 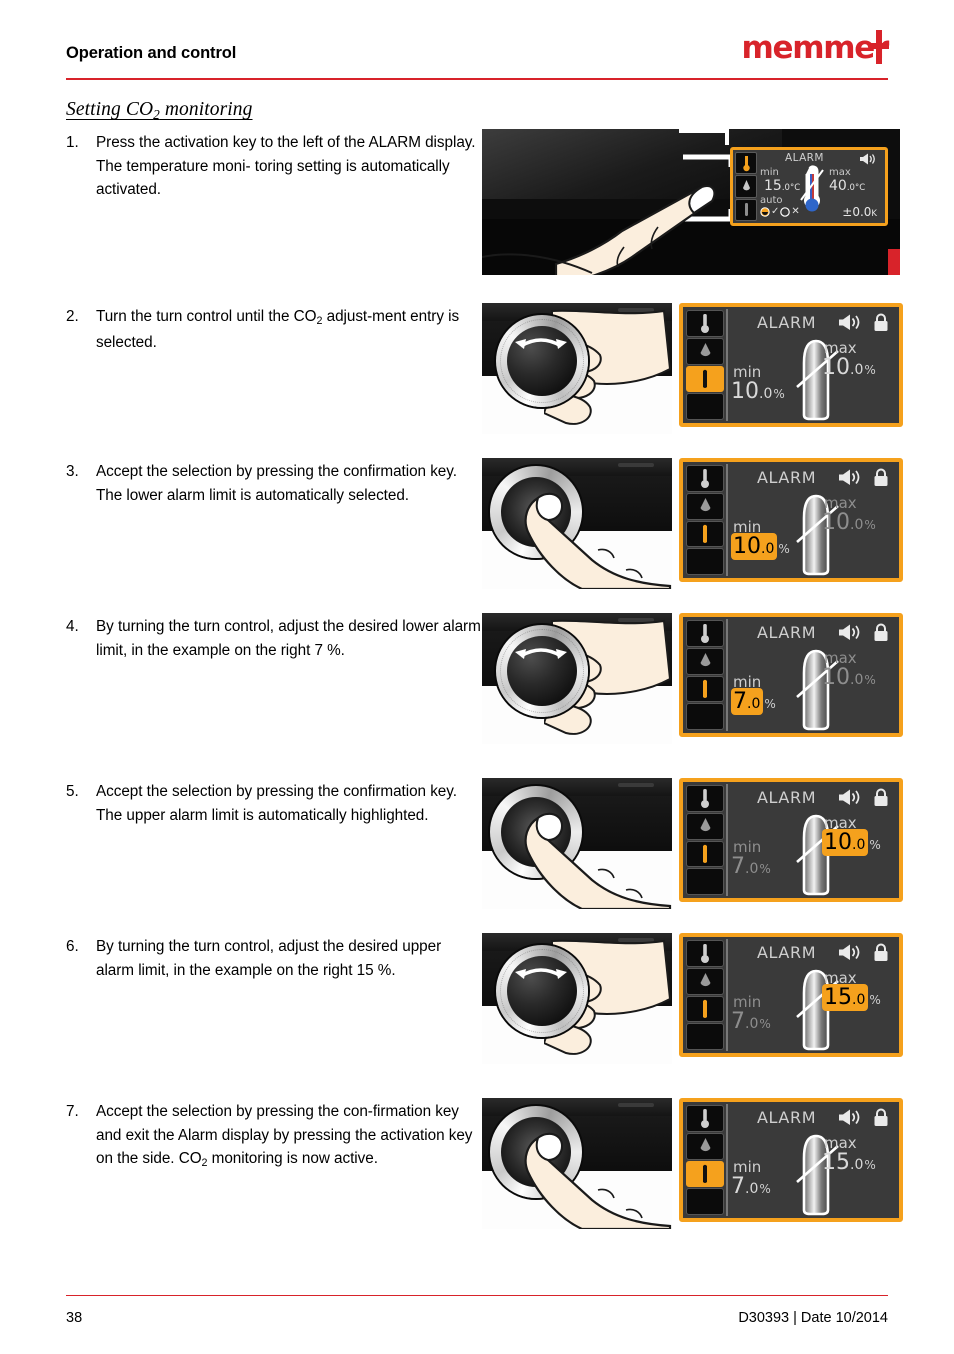 What do you see at coordinates (857, 212) in the screenshot?
I see `temp-tolerance-value: ±0.0` at bounding box center [857, 212].